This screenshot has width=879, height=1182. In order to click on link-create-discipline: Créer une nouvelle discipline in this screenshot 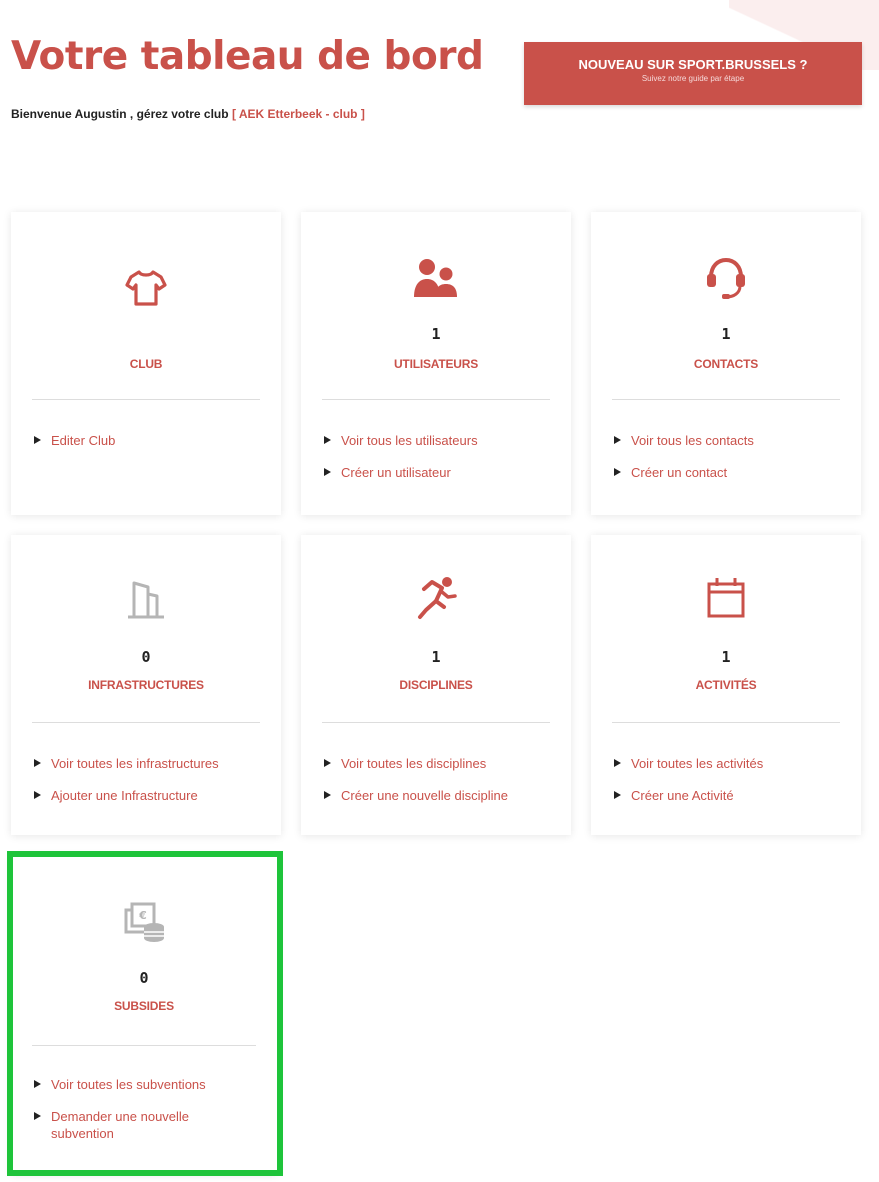, I will do `click(440, 795)`.